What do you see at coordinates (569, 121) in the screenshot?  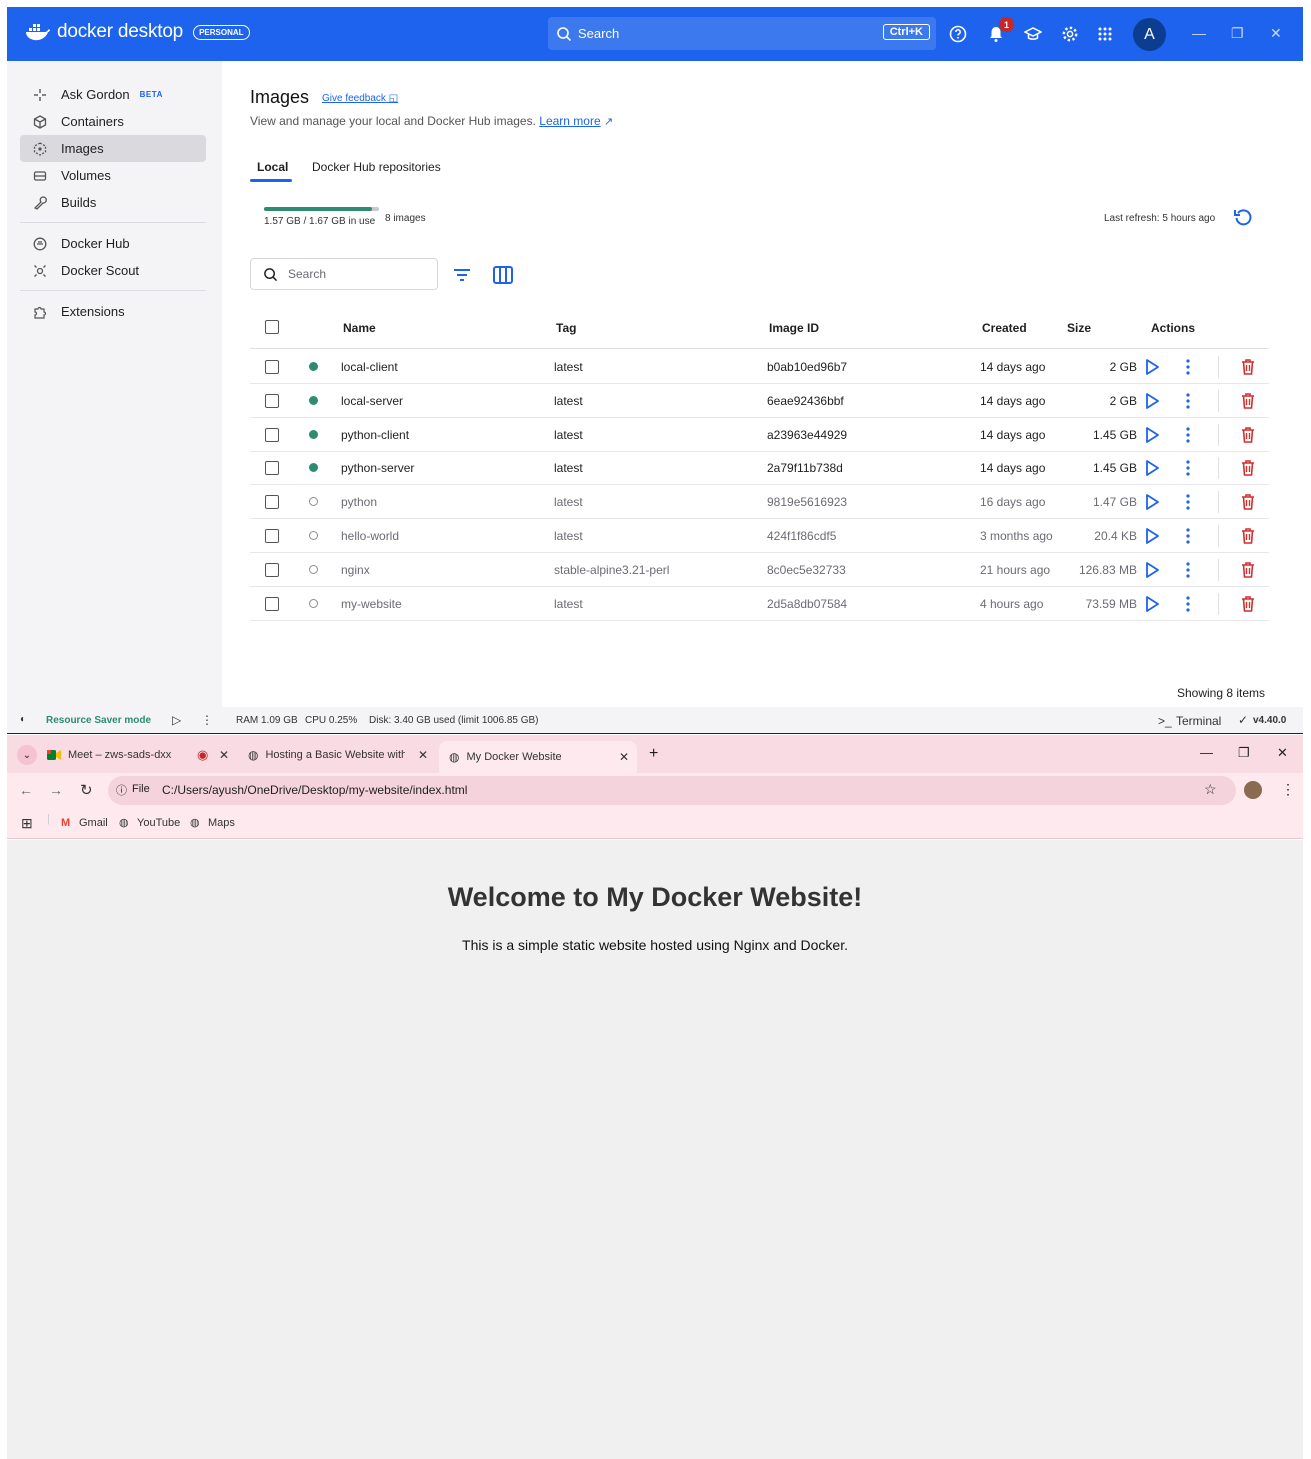 I see `learn-more-link: Learn more` at bounding box center [569, 121].